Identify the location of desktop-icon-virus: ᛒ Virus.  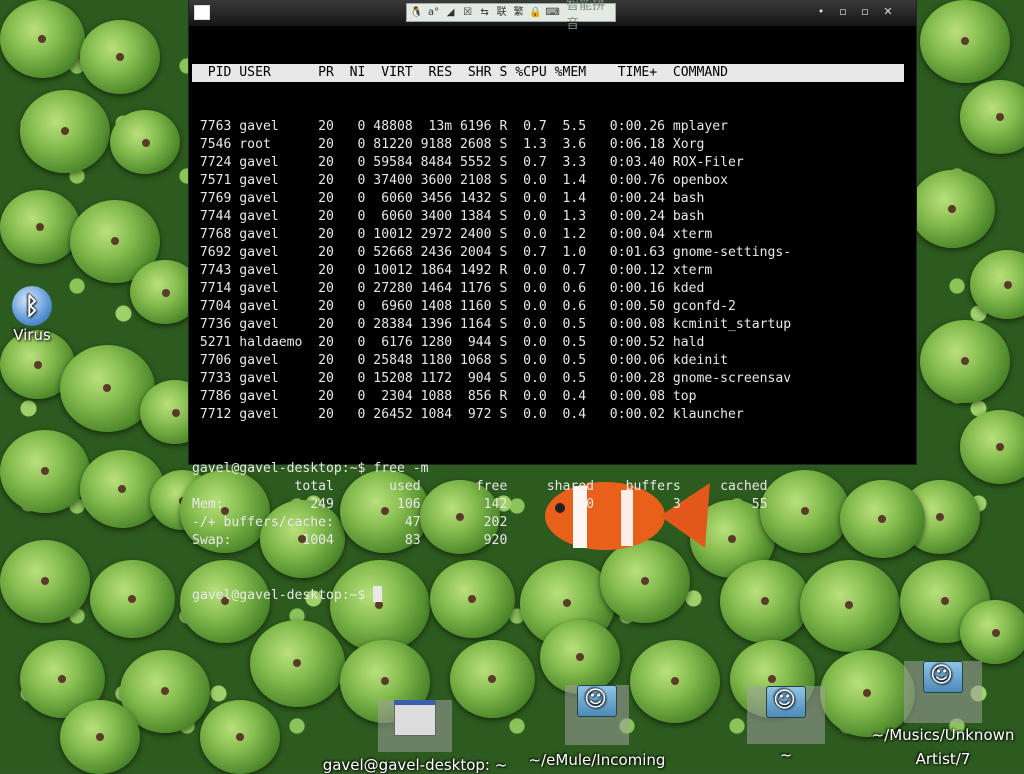
(32, 315).